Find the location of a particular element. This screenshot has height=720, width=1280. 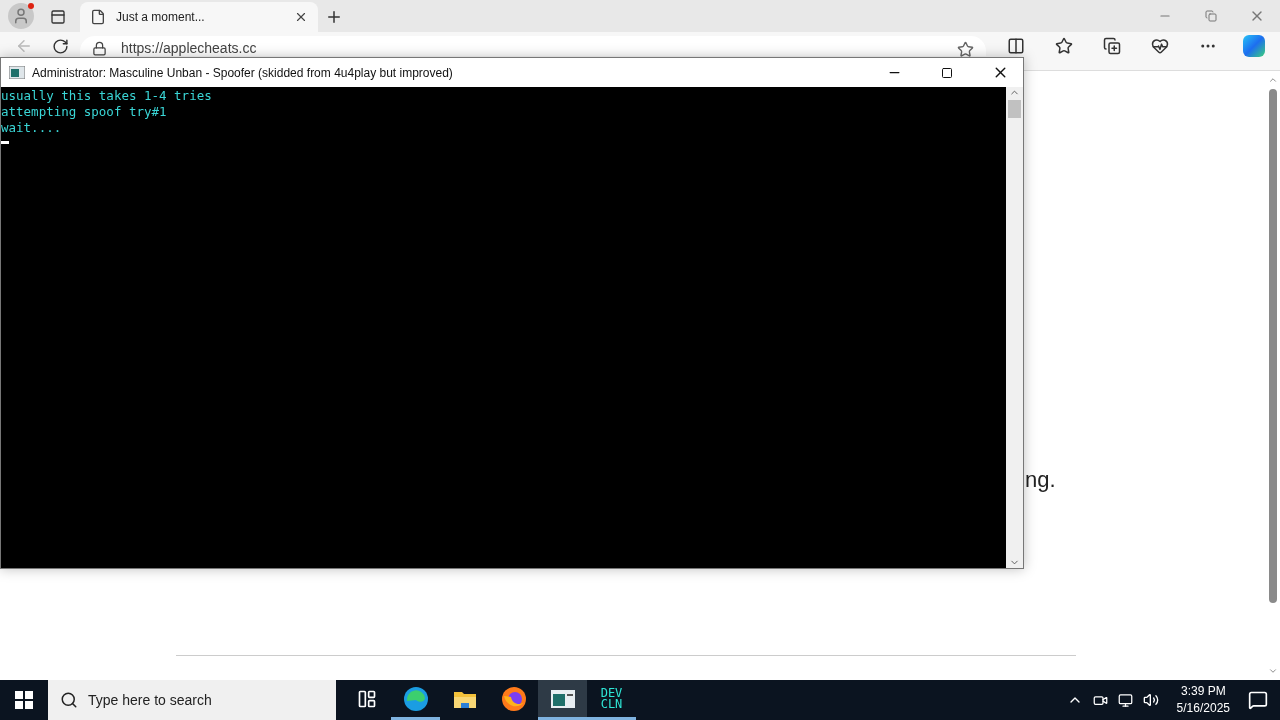

scrollbar is located at coordinates (1014, 327).